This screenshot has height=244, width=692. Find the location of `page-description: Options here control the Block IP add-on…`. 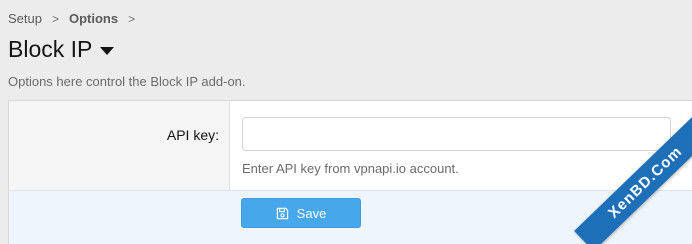

page-description: Options here control the Block IP add-on… is located at coordinates (127, 81).